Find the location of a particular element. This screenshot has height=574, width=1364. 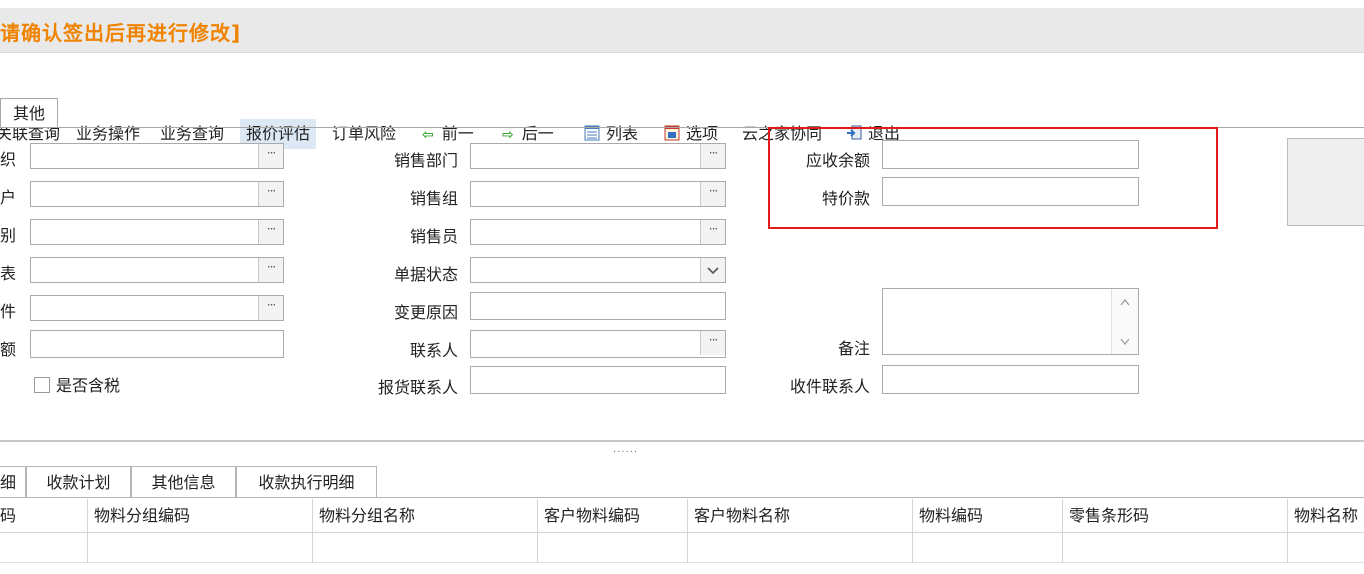

checkbox-box is located at coordinates (42, 385).